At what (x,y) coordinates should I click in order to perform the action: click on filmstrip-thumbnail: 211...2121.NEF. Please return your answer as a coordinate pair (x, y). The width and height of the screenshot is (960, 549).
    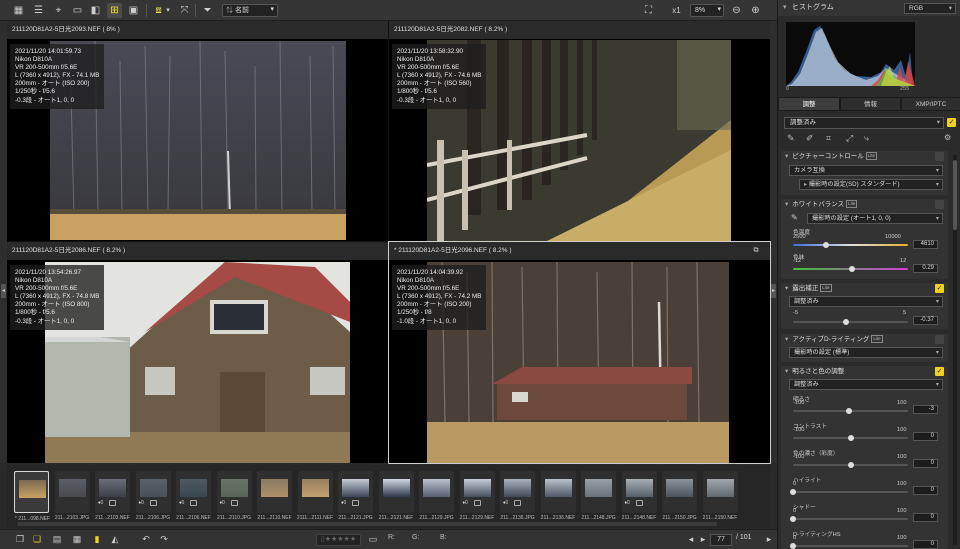
    Looking at the image, I should click on (396, 496).